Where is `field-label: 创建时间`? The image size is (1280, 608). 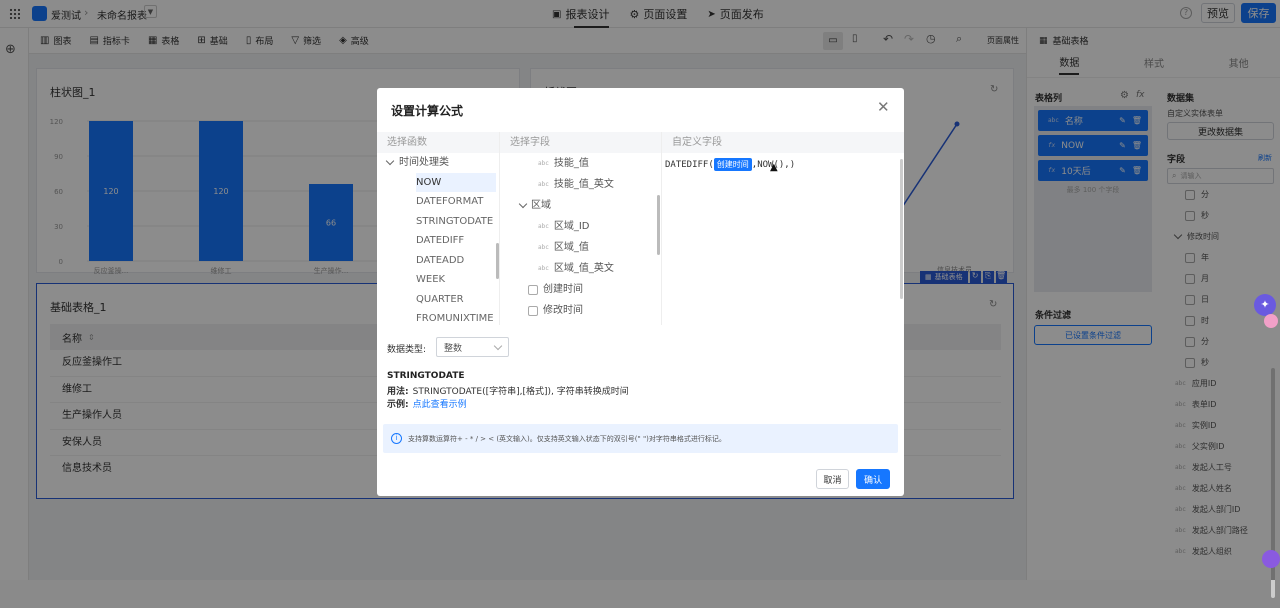 field-label: 创建时间 is located at coordinates (563, 289).